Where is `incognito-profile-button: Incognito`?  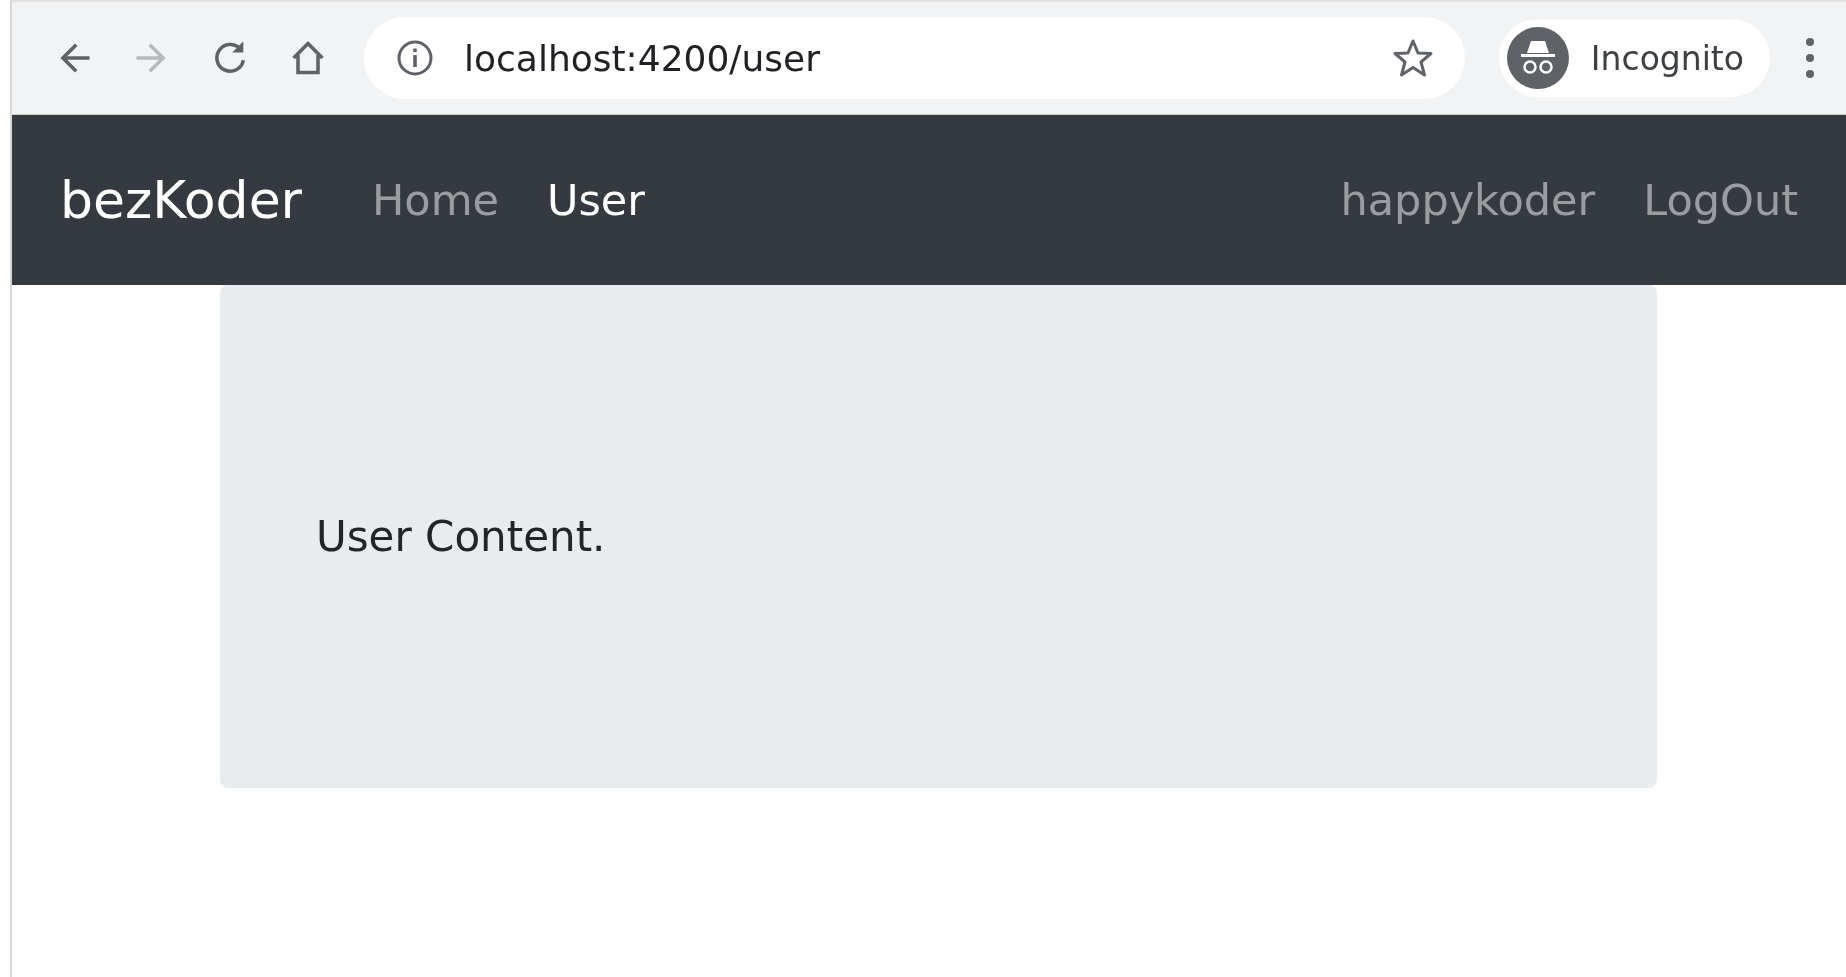
incognito-profile-button: Incognito is located at coordinates (1634, 58).